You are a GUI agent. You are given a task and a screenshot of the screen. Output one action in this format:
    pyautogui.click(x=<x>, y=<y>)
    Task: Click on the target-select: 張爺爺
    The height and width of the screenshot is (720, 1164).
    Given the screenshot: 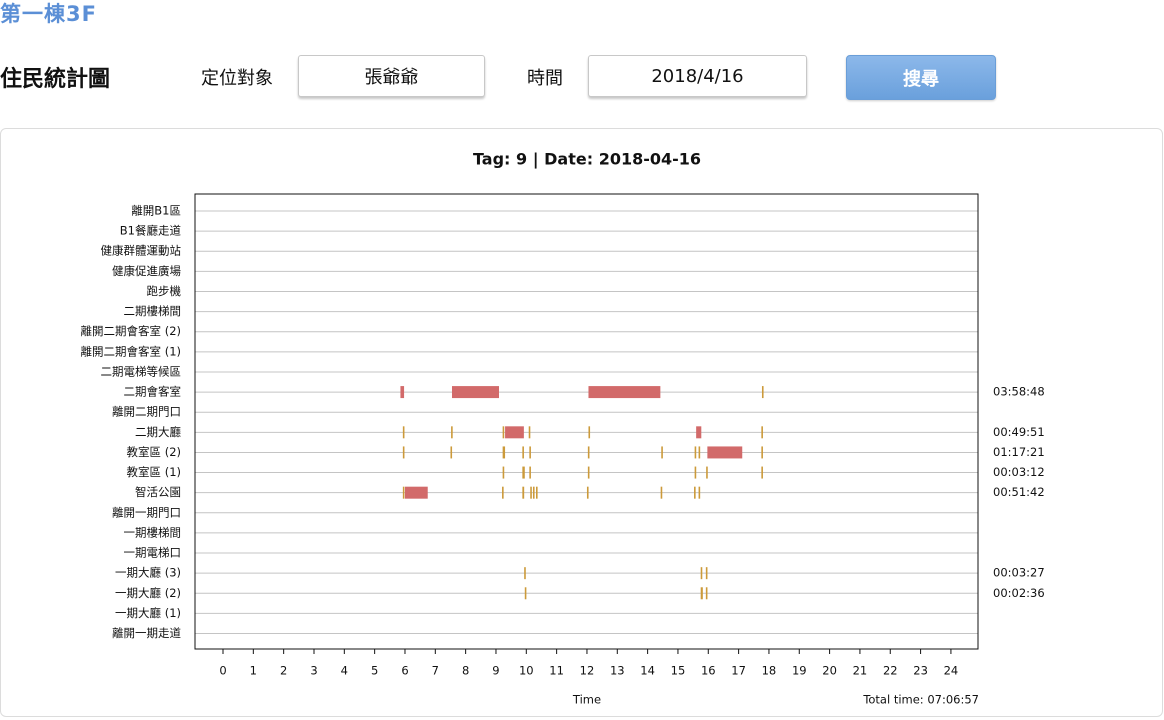 What is the action you would take?
    pyautogui.click(x=391, y=76)
    